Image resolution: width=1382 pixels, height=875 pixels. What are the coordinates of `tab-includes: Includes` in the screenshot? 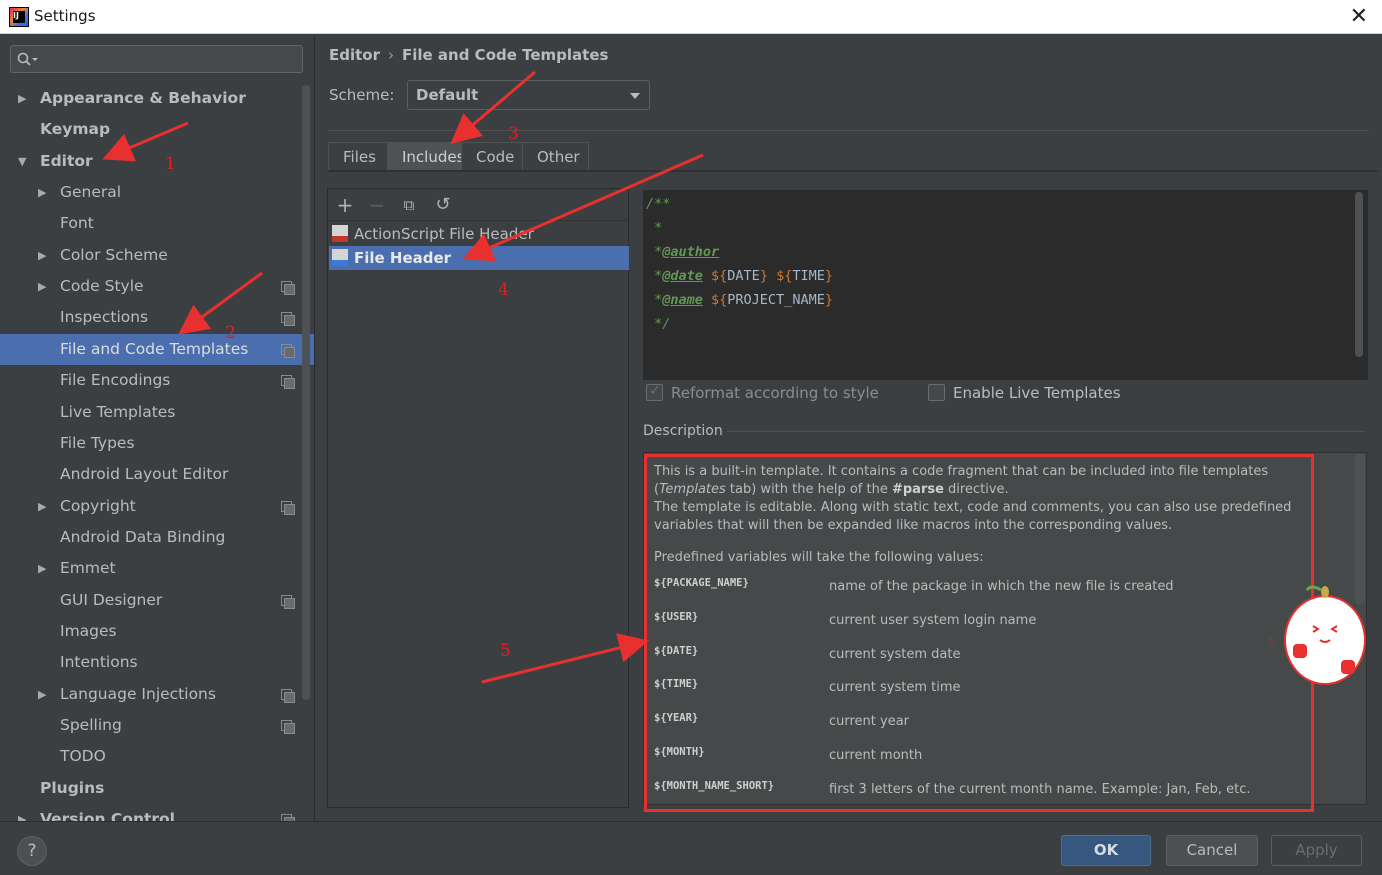 It's located at (425, 156).